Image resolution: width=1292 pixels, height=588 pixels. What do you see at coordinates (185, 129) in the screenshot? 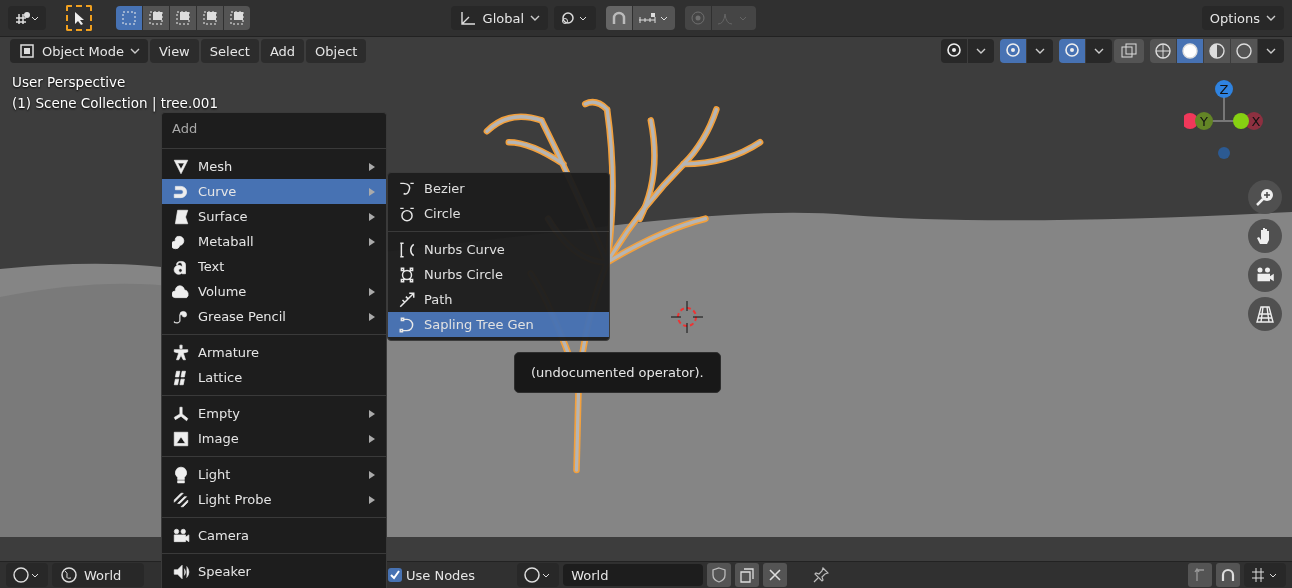
I see `menu-title: Add` at bounding box center [185, 129].